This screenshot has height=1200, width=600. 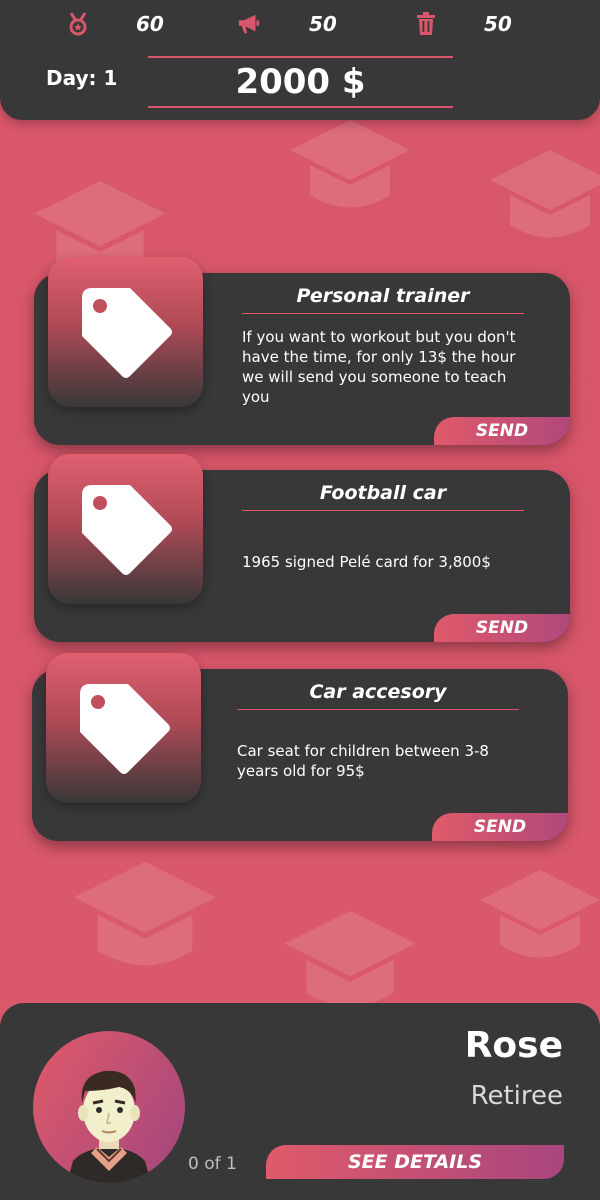 What do you see at coordinates (366, 562) in the screenshot?
I see `offer-description: 1965 signed Pelé card for 3,800$` at bounding box center [366, 562].